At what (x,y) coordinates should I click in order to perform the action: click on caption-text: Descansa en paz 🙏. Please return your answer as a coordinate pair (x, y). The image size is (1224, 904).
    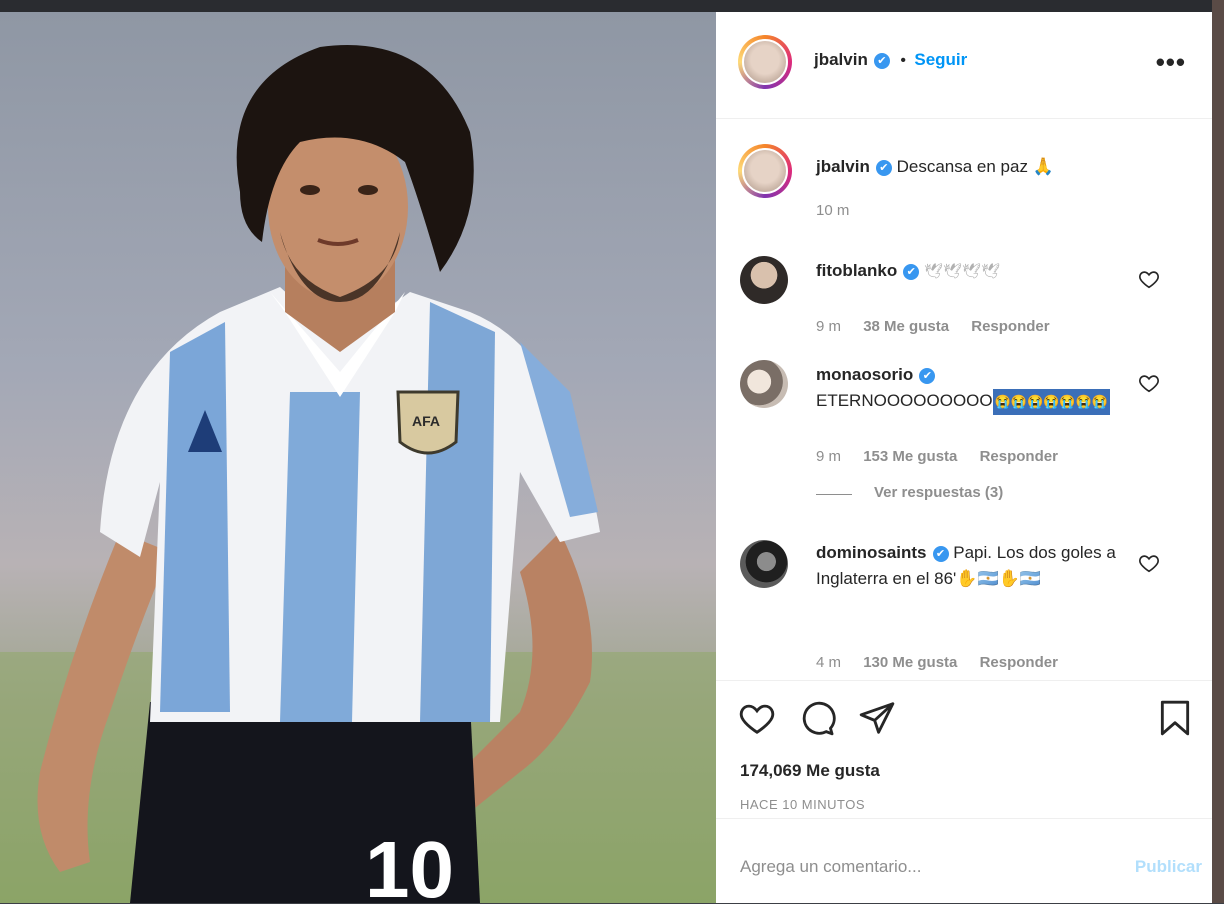
    Looking at the image, I should click on (975, 166).